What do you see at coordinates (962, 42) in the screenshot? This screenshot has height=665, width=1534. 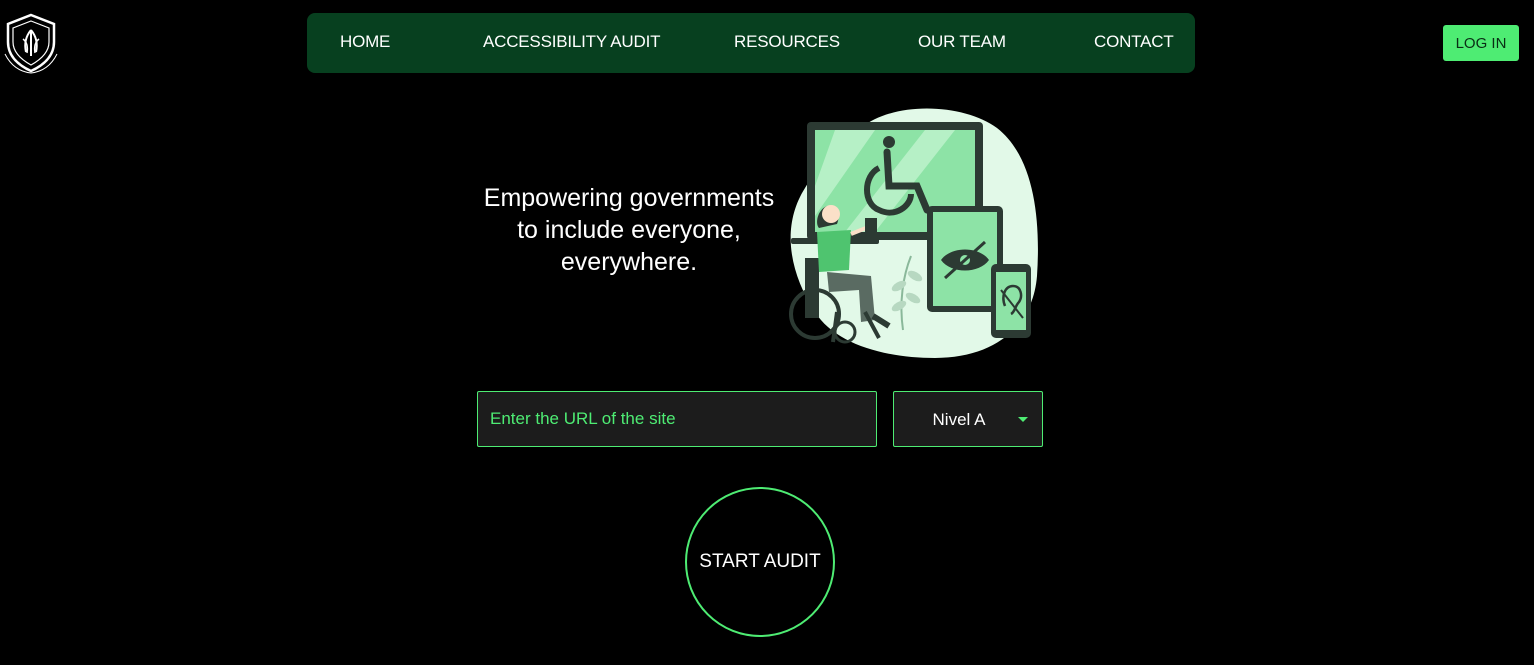 I see `nav-our-team-link: OUR TEAM` at bounding box center [962, 42].